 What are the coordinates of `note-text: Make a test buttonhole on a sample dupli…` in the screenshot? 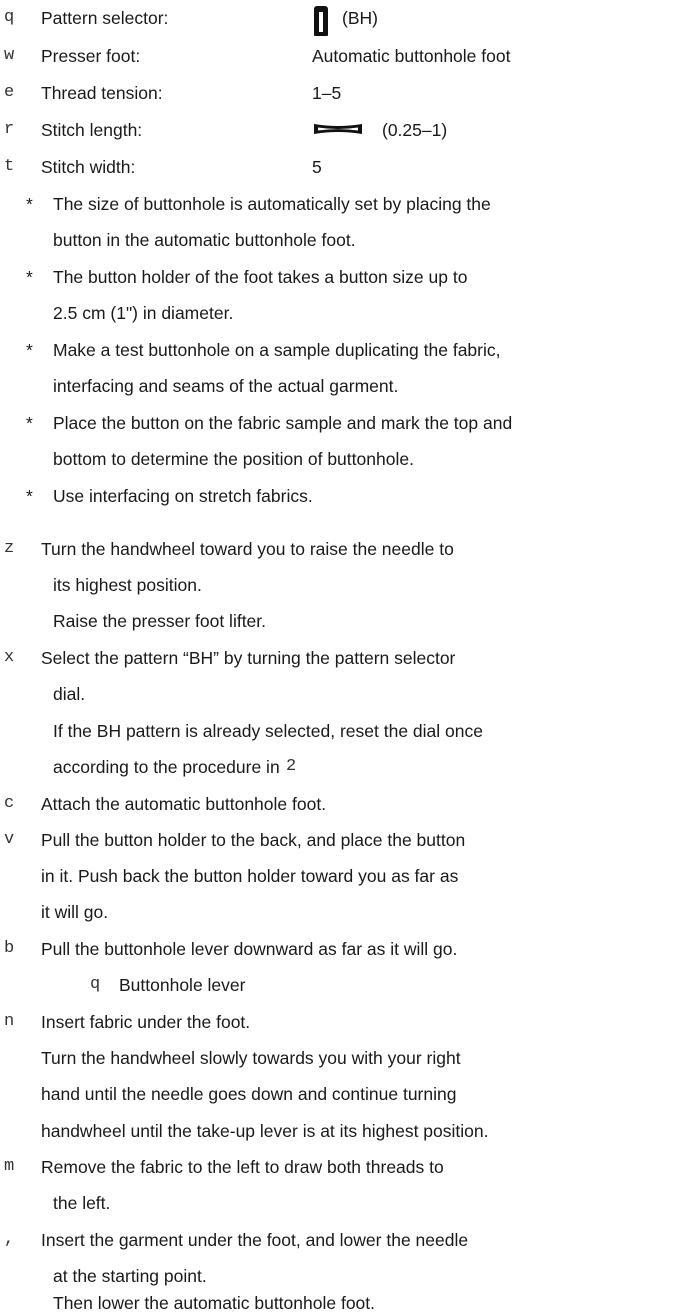 It's located at (277, 350).